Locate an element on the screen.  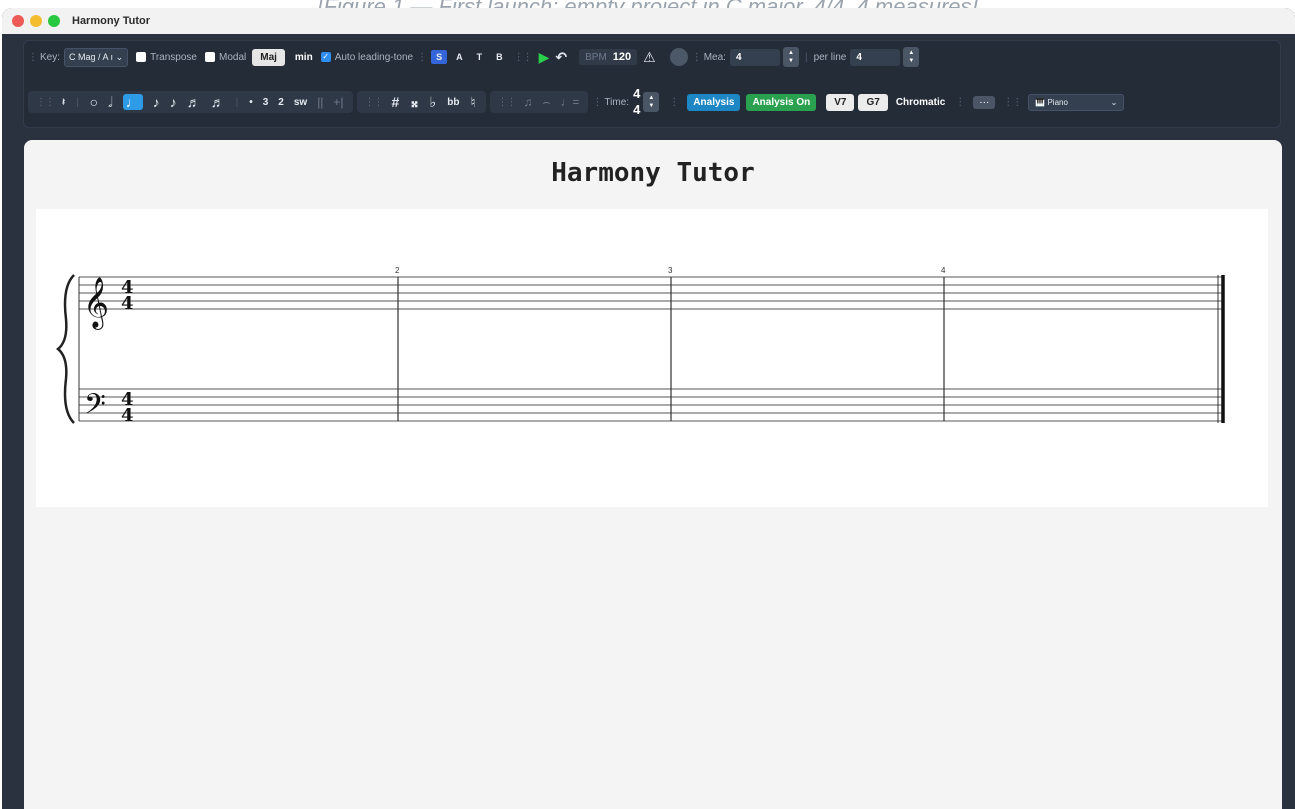
sharp-button: # is located at coordinates (396, 102).